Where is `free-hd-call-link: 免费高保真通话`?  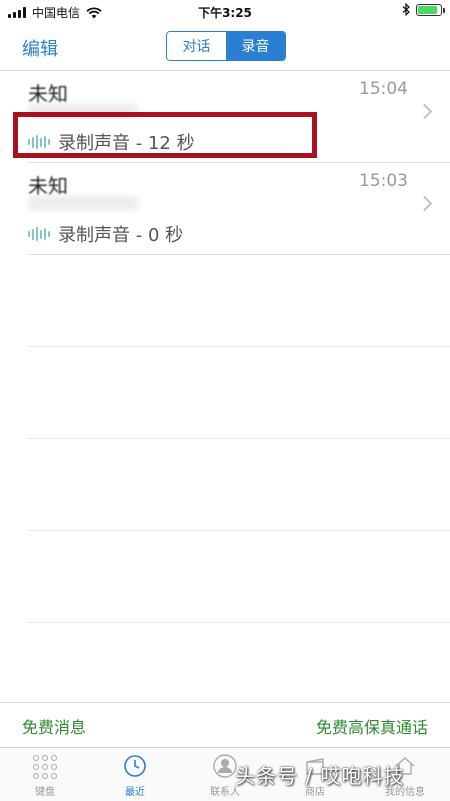 free-hd-call-link: 免费高保真通话 is located at coordinates (372, 726).